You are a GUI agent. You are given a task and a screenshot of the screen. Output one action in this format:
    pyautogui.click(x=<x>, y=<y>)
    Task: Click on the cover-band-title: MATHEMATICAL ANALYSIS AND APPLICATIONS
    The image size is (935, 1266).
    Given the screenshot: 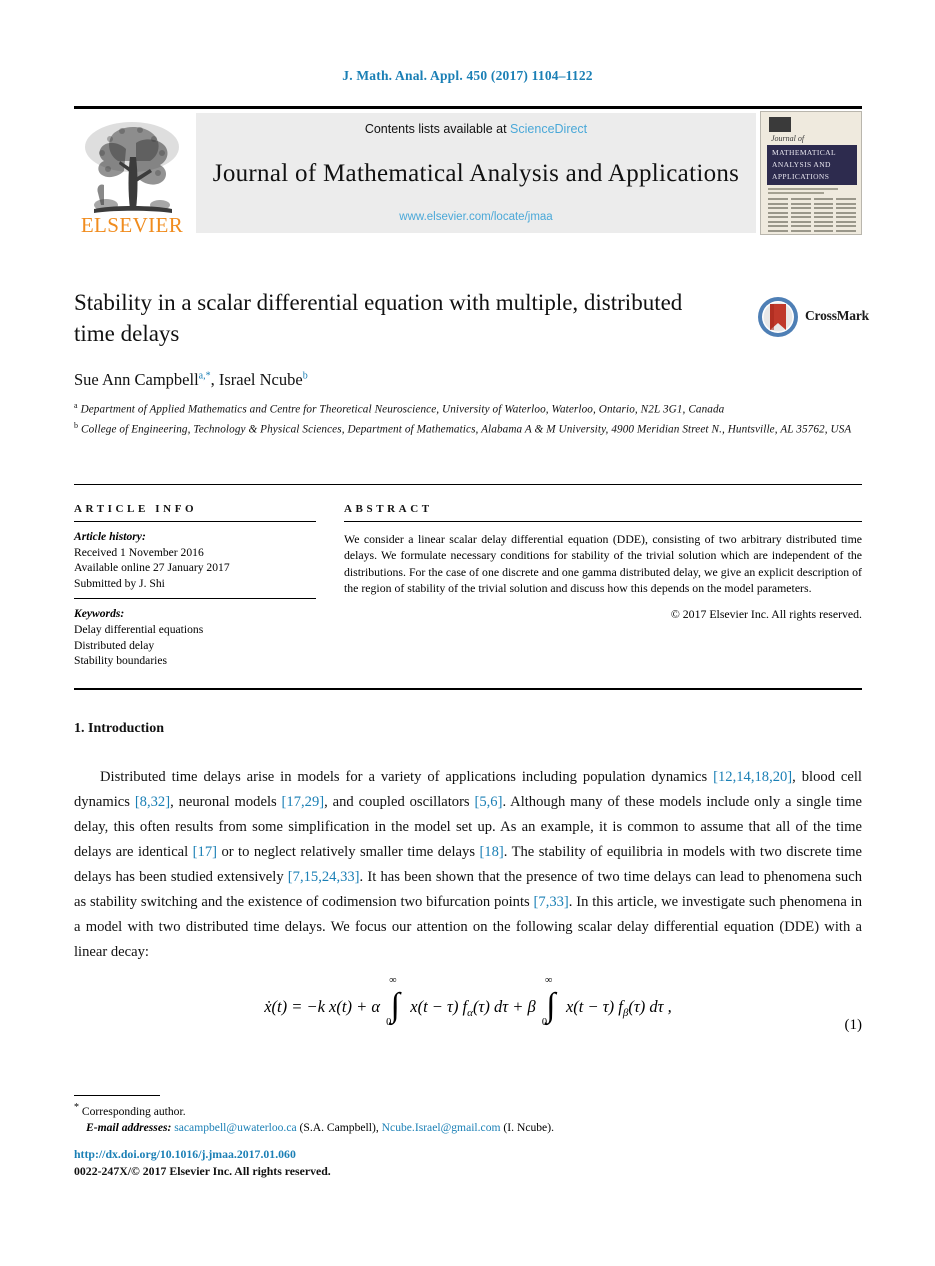 What is the action you would take?
    pyautogui.click(x=812, y=165)
    